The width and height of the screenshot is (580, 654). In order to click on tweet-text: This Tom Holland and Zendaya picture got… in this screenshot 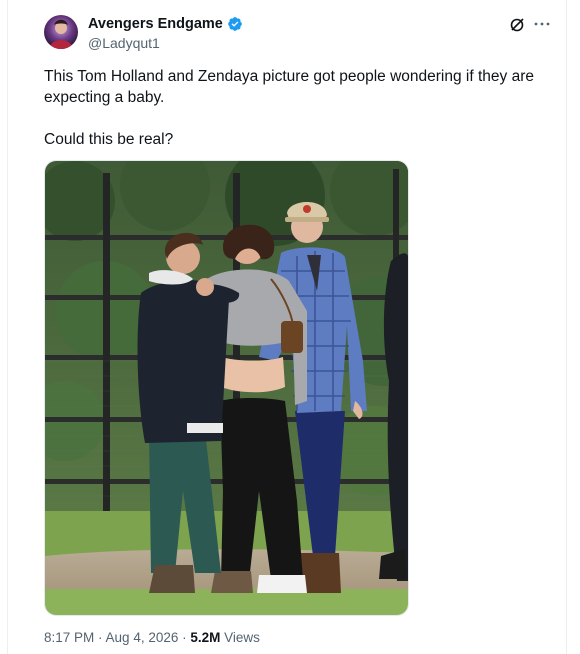, I will do `click(296, 108)`.